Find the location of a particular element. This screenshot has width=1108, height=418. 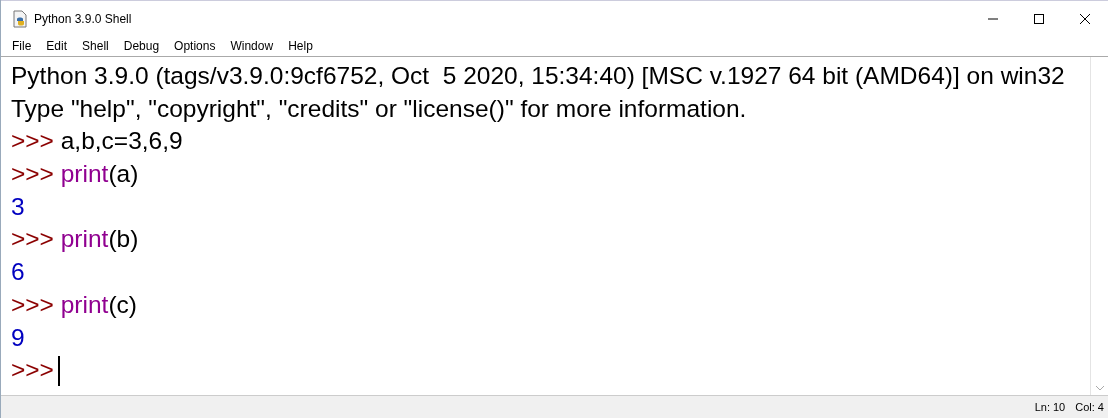

menu-item: Help is located at coordinates (301, 46).